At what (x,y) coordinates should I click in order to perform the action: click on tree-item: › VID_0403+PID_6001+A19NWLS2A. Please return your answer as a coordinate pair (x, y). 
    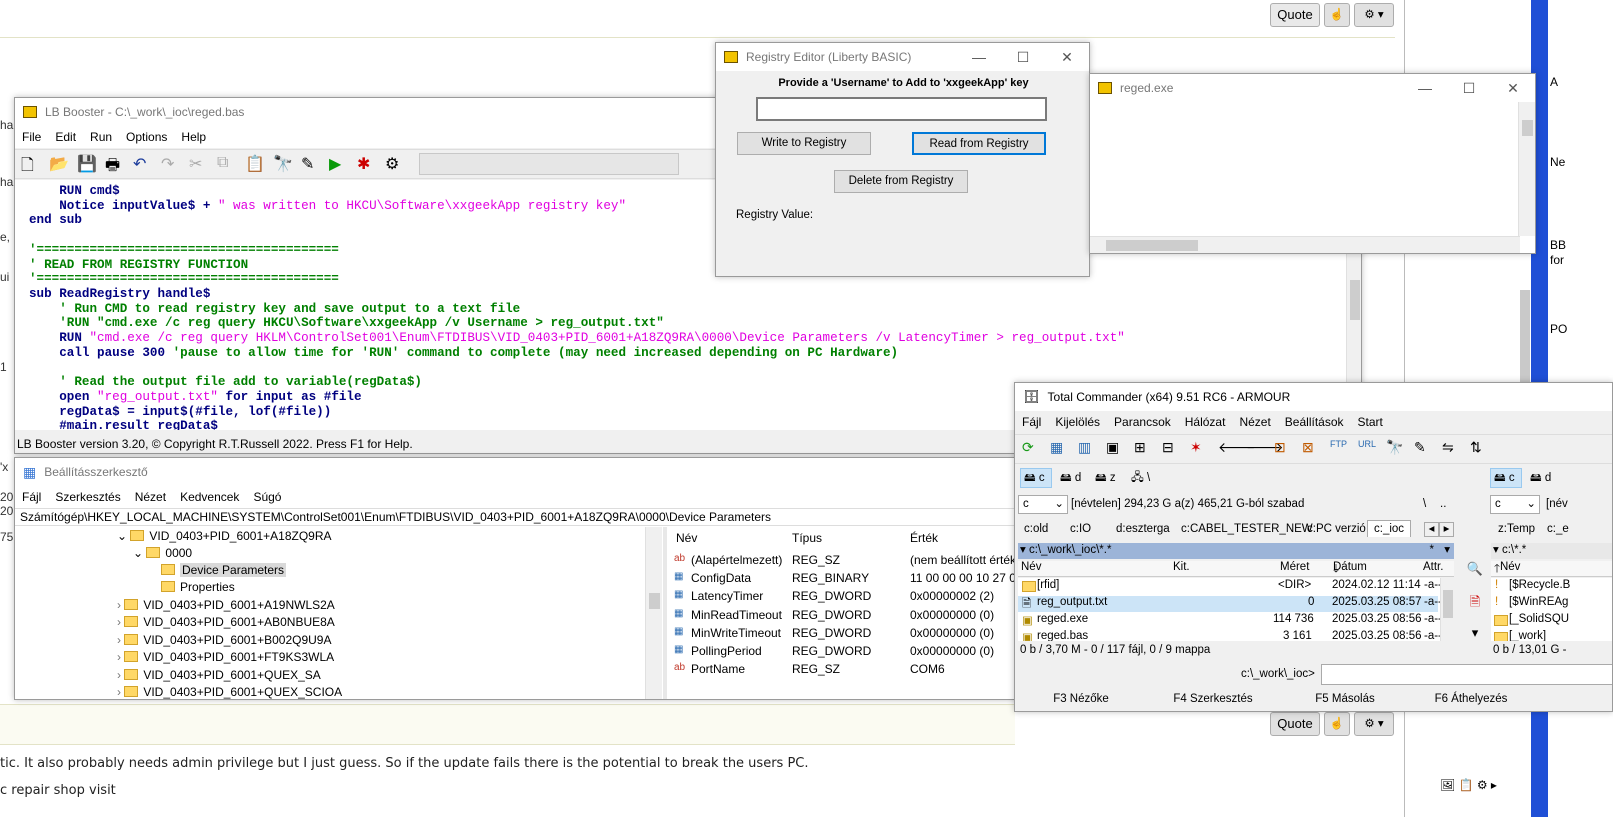
    Looking at the image, I should click on (226, 606).